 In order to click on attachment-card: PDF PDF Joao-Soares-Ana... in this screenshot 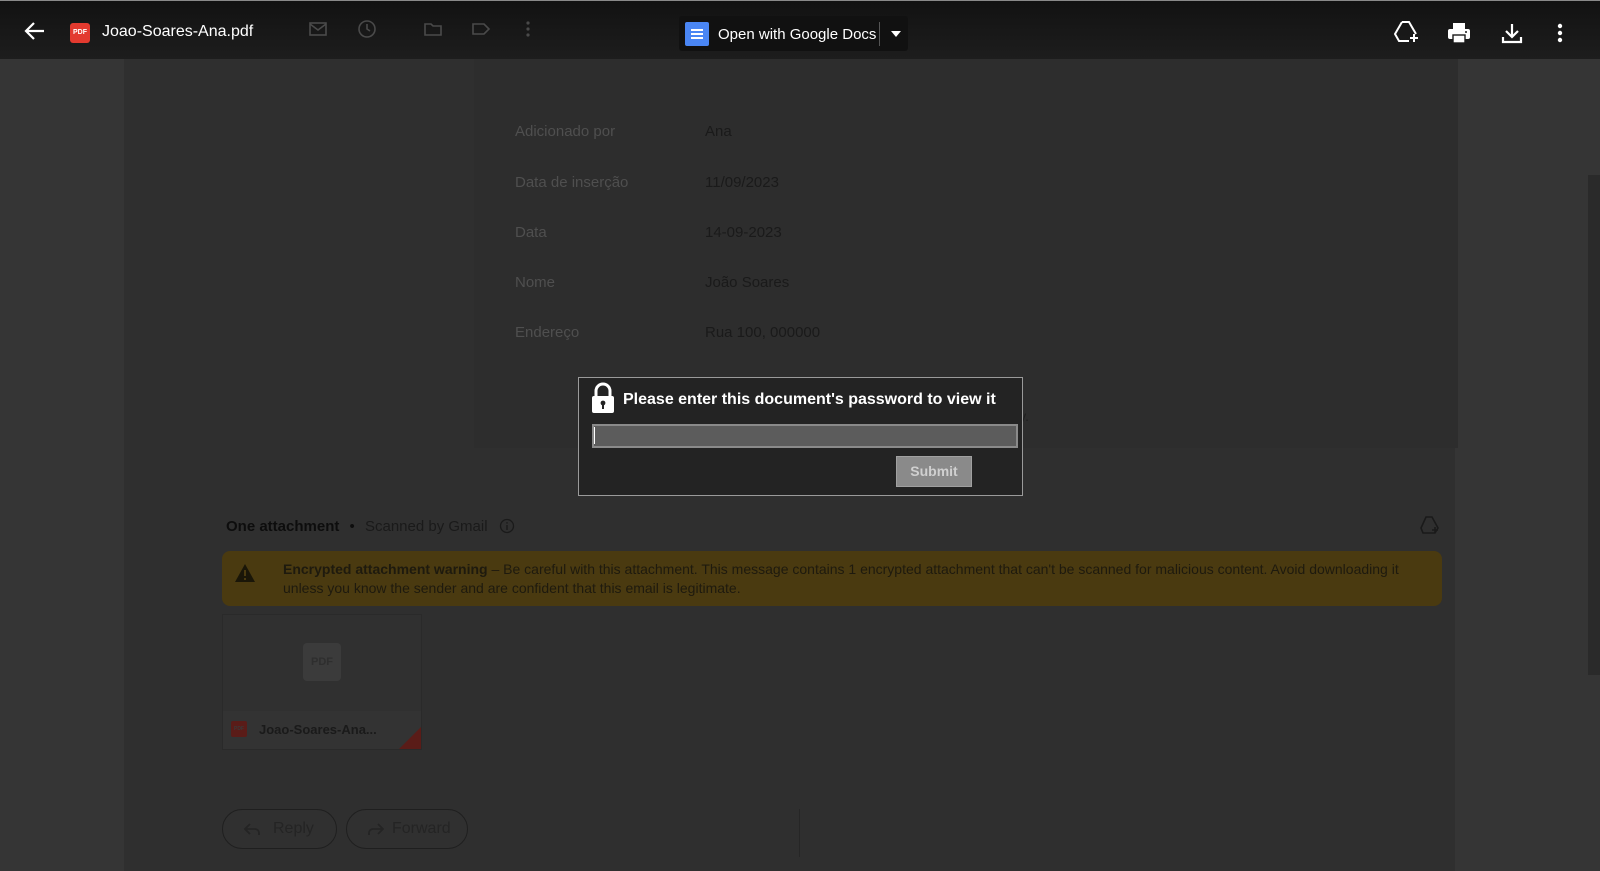, I will do `click(322, 682)`.